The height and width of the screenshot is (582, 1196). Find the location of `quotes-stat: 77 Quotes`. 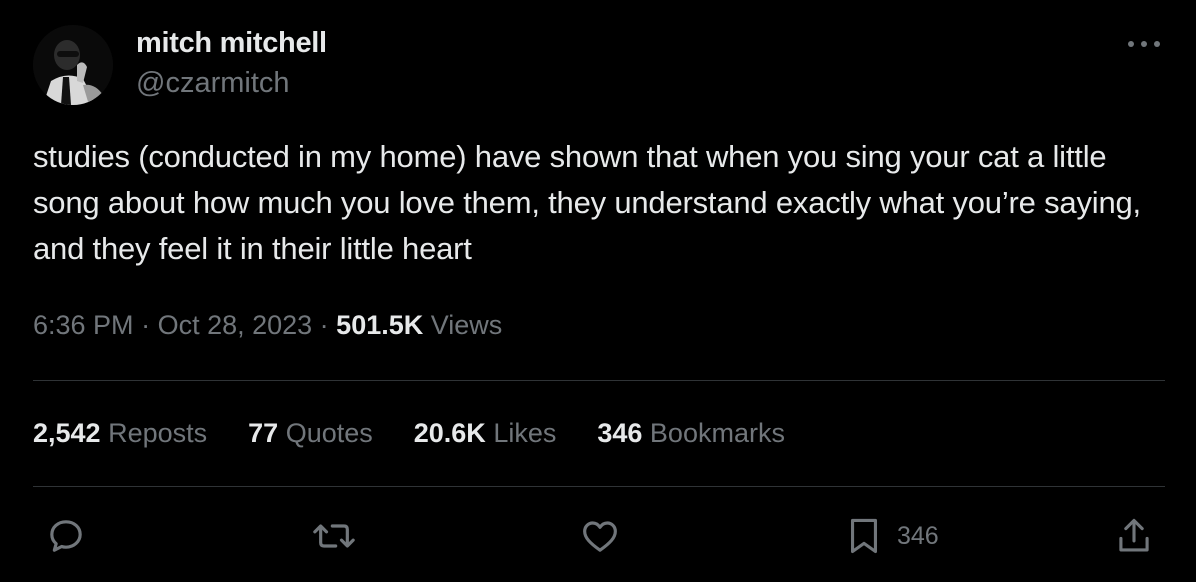

quotes-stat: 77 Quotes is located at coordinates (310, 433).